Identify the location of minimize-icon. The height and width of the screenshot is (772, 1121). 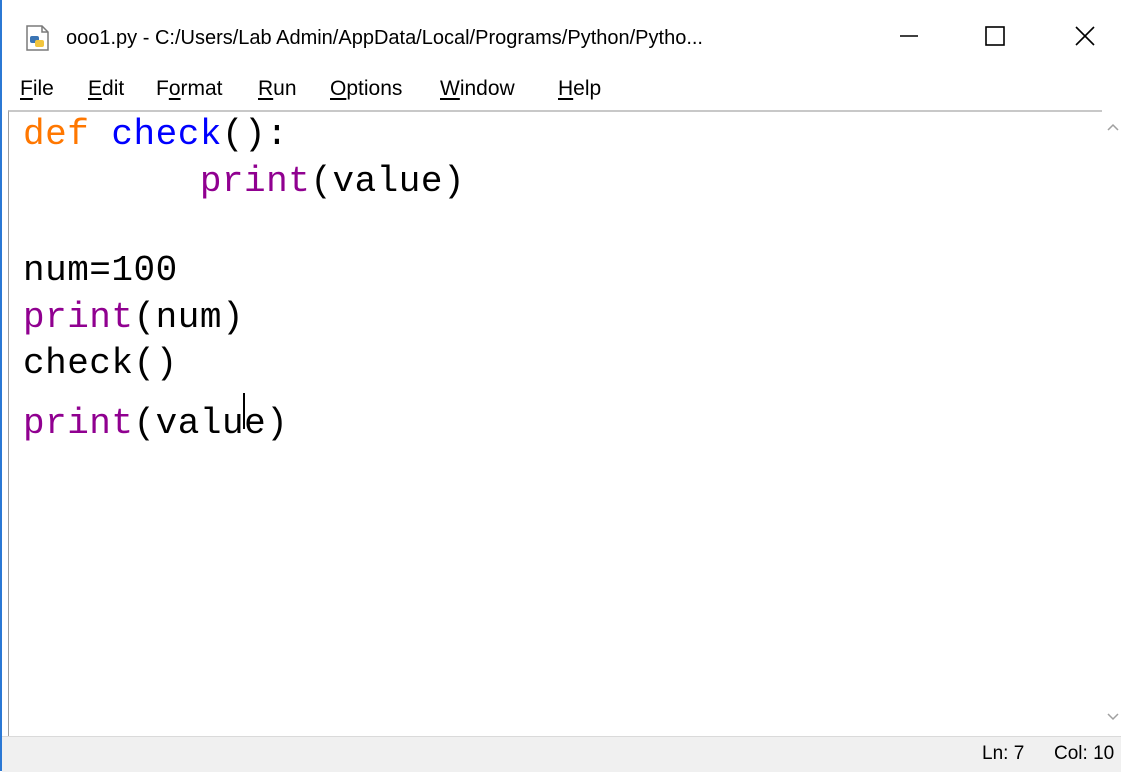
(909, 36).